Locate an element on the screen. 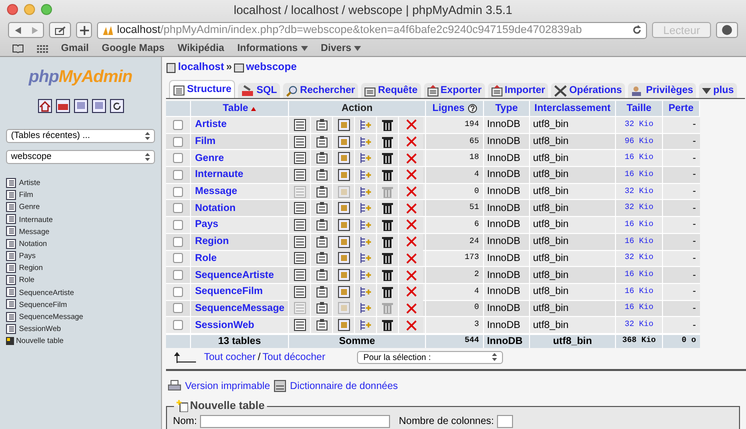 This screenshot has width=746, height=429. reload-icon is located at coordinates (117, 105).